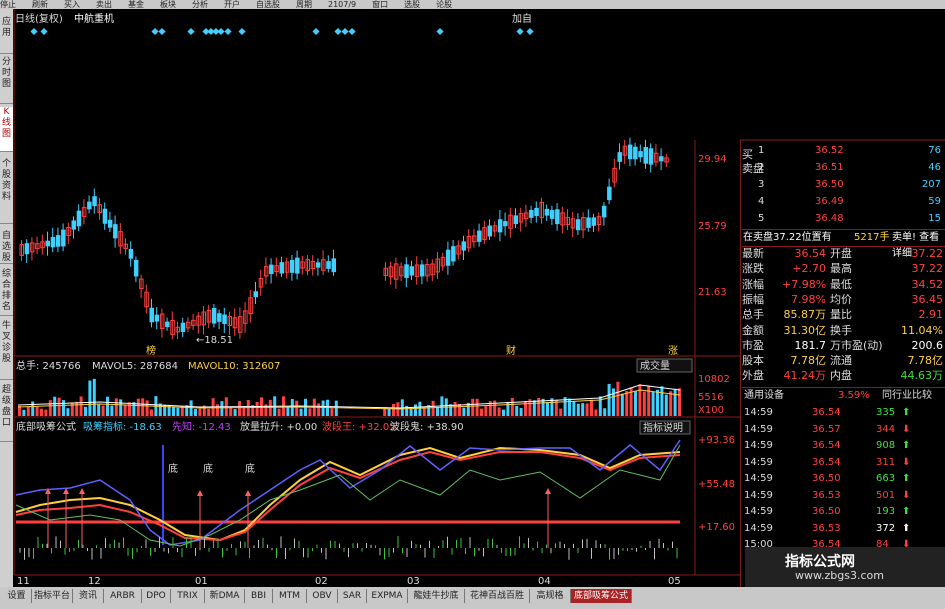 The image size is (945, 609). Describe the element at coordinates (843, 529) in the screenshot. I see `tick-row: 14:59 36.53 372 ⬆` at that location.